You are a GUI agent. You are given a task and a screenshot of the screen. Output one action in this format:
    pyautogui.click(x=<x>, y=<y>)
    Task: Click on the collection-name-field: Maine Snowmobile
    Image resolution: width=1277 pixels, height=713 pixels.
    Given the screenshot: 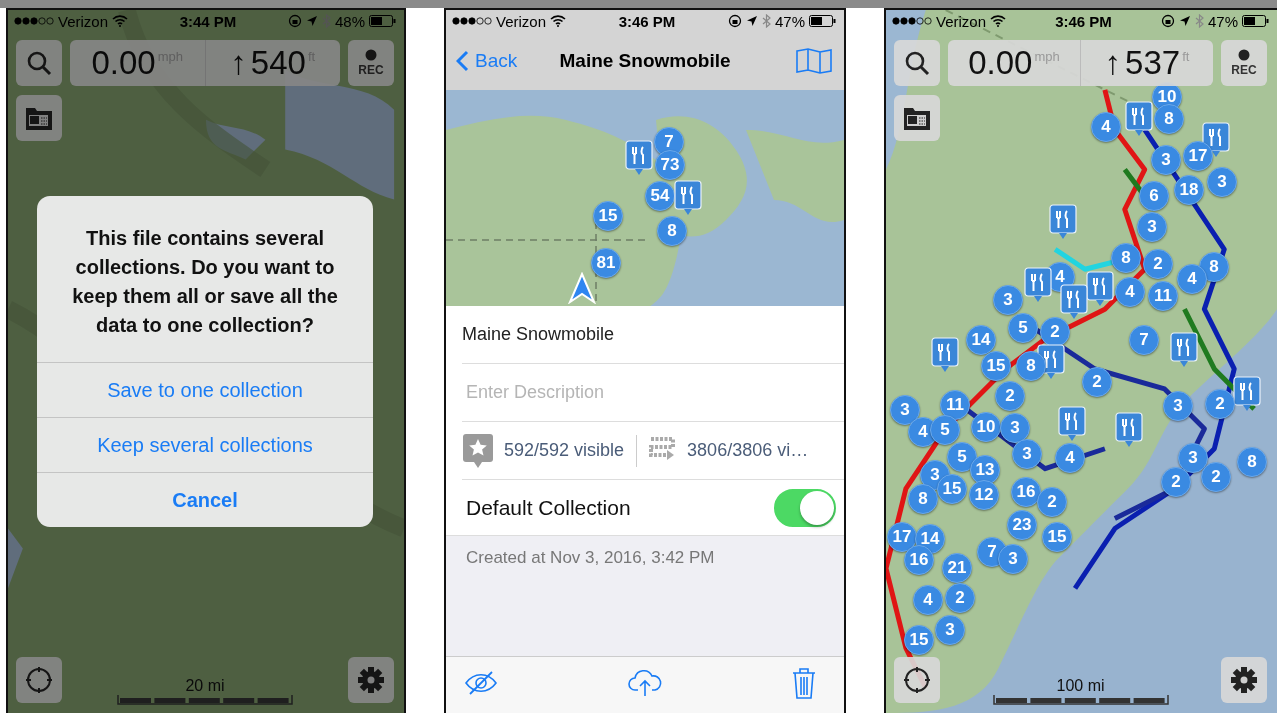 What is the action you would take?
    pyautogui.click(x=538, y=334)
    